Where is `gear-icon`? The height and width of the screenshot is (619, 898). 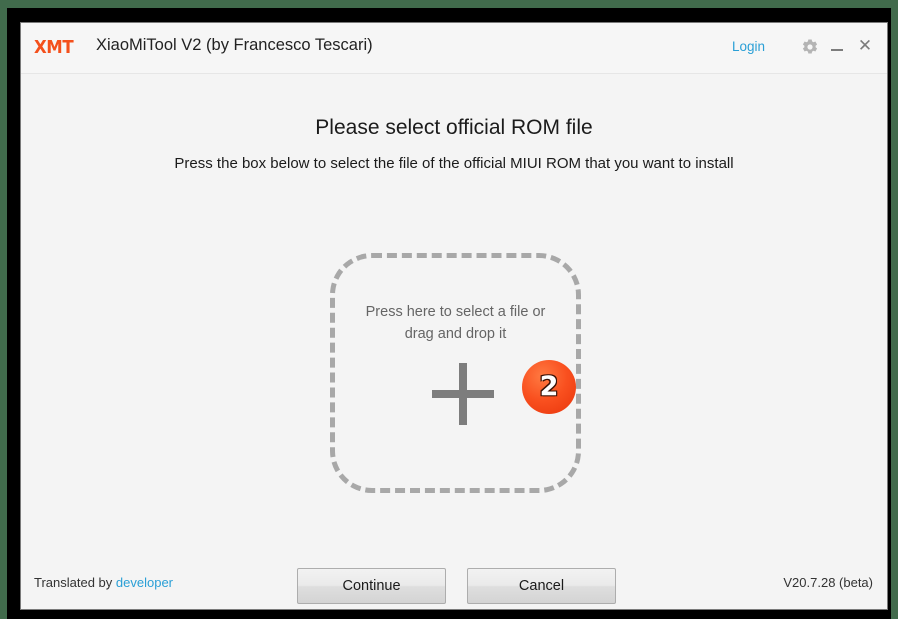 gear-icon is located at coordinates (810, 47).